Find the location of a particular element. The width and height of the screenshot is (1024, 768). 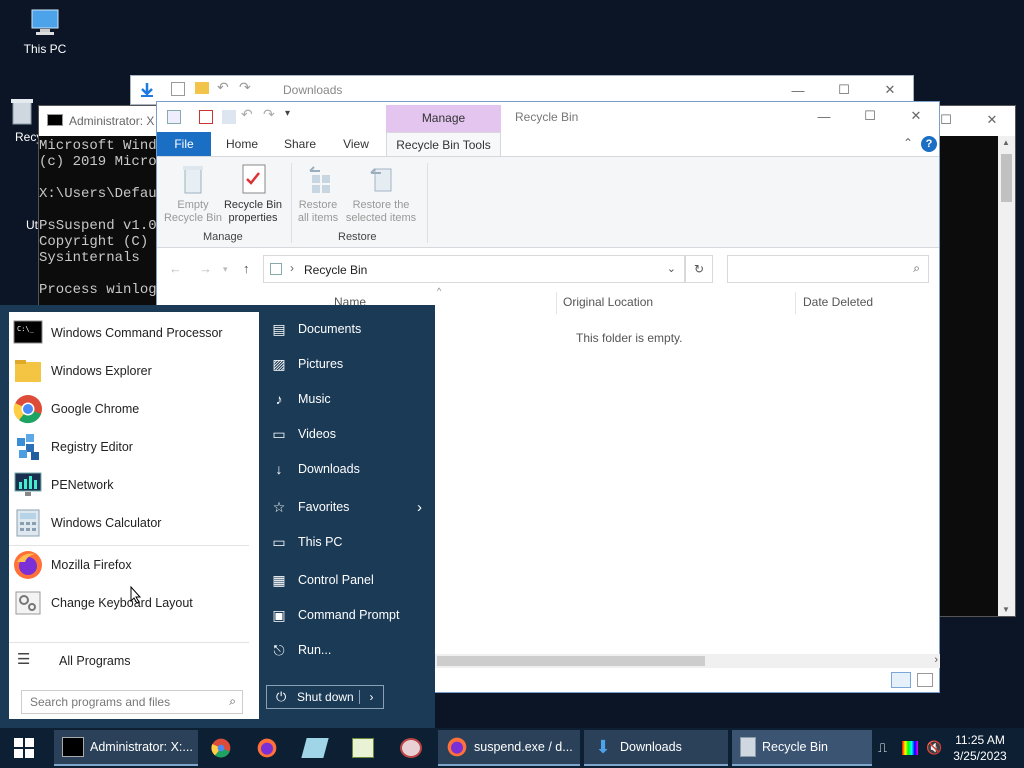

start-link-documents: ▤ Documents is located at coordinates (315, 329).